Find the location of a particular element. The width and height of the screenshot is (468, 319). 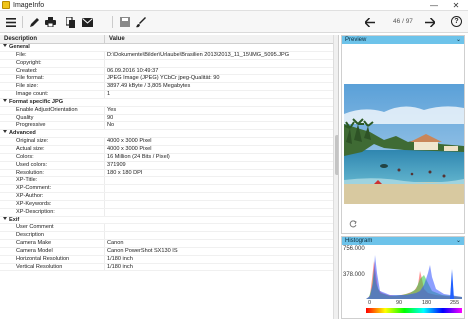

property-value: 16 Million (24 Bits / Pixel) is located at coordinates (138, 156).